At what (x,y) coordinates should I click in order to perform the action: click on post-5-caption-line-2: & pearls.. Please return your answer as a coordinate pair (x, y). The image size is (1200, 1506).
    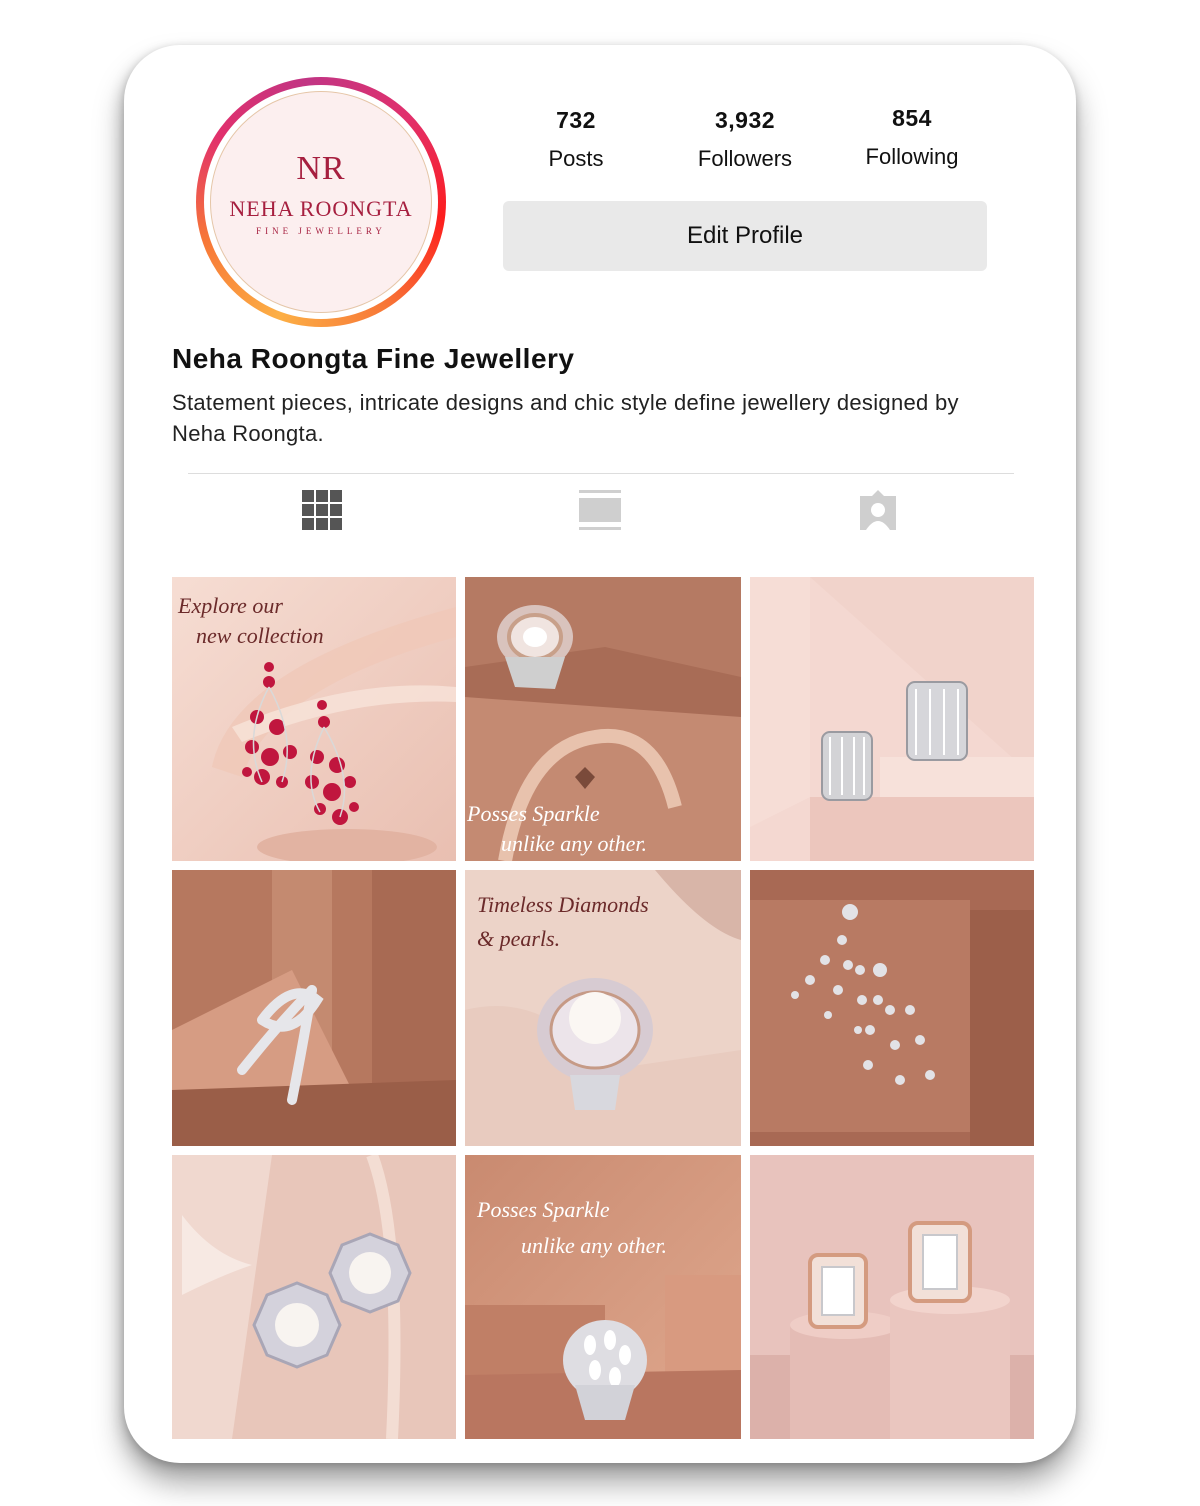
    Looking at the image, I should click on (519, 938).